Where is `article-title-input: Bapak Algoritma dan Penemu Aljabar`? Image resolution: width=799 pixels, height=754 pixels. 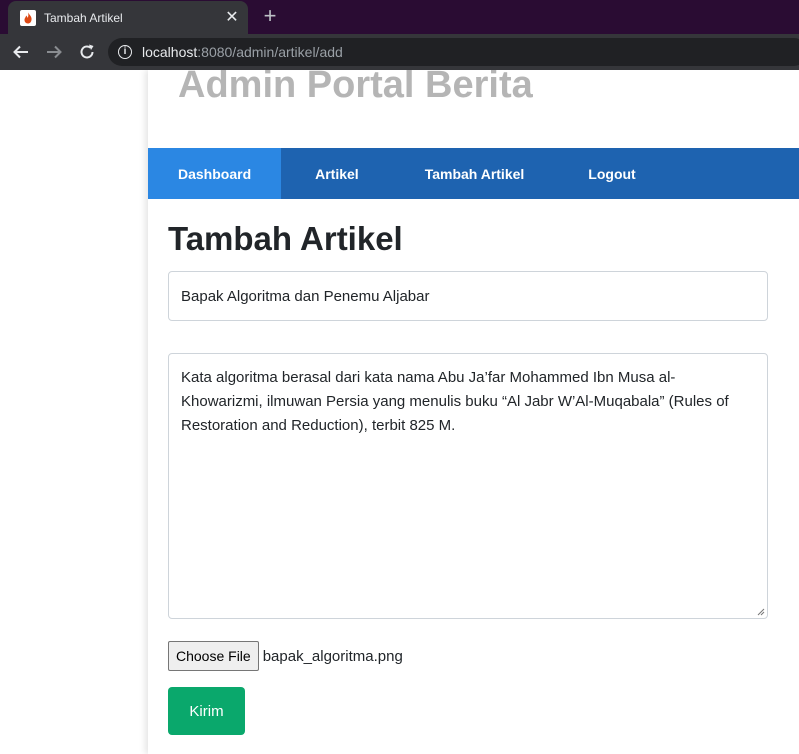
article-title-input: Bapak Algoritma dan Penemu Aljabar is located at coordinates (468, 296).